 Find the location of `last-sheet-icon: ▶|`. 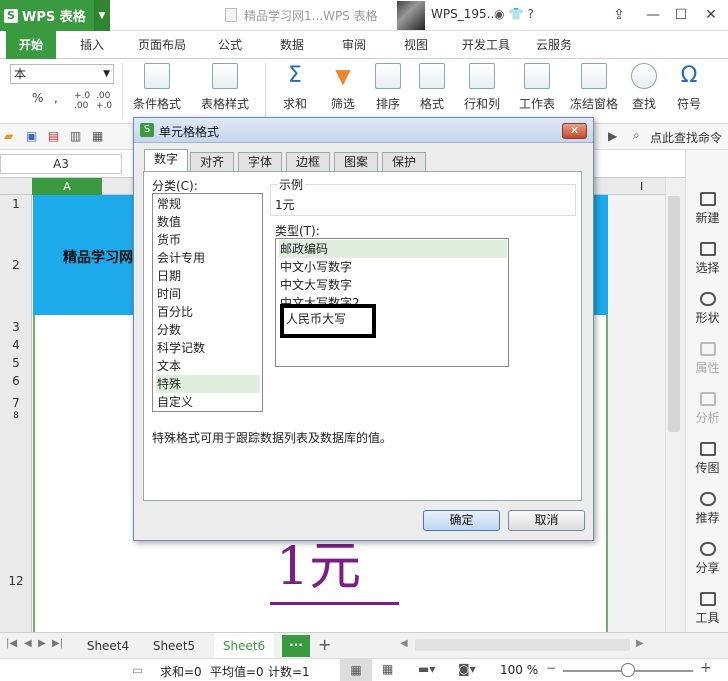

last-sheet-icon: ▶| is located at coordinates (57, 643).